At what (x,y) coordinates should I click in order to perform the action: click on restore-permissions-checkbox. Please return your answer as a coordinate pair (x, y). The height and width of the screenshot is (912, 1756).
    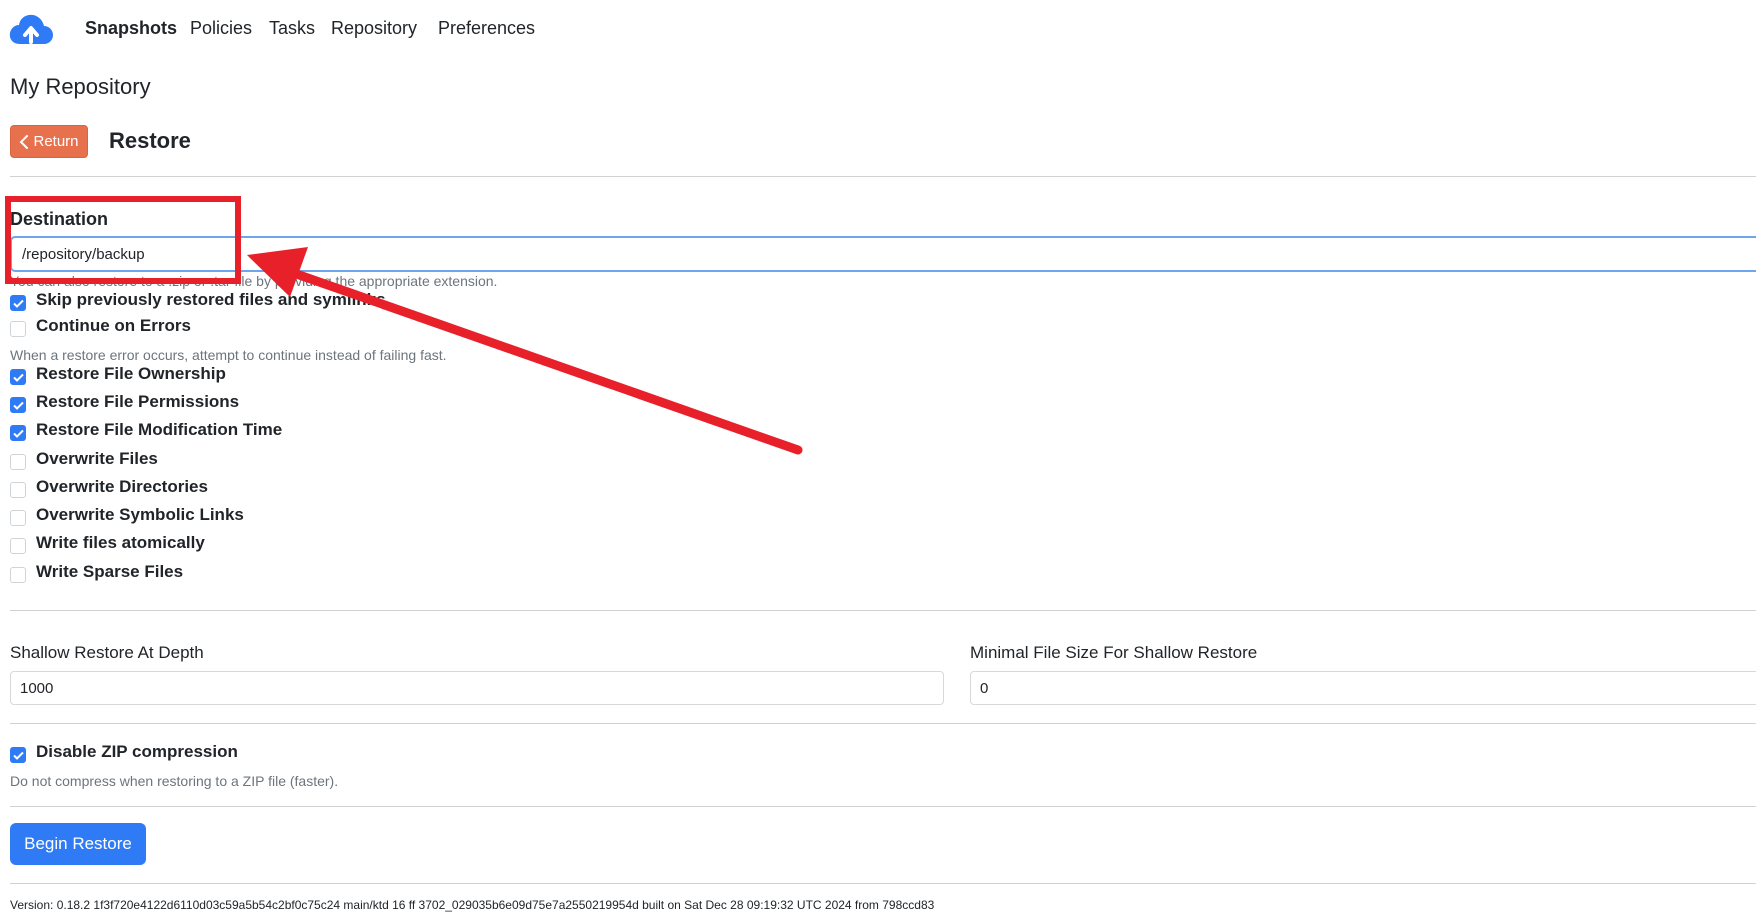
    Looking at the image, I should click on (18, 405).